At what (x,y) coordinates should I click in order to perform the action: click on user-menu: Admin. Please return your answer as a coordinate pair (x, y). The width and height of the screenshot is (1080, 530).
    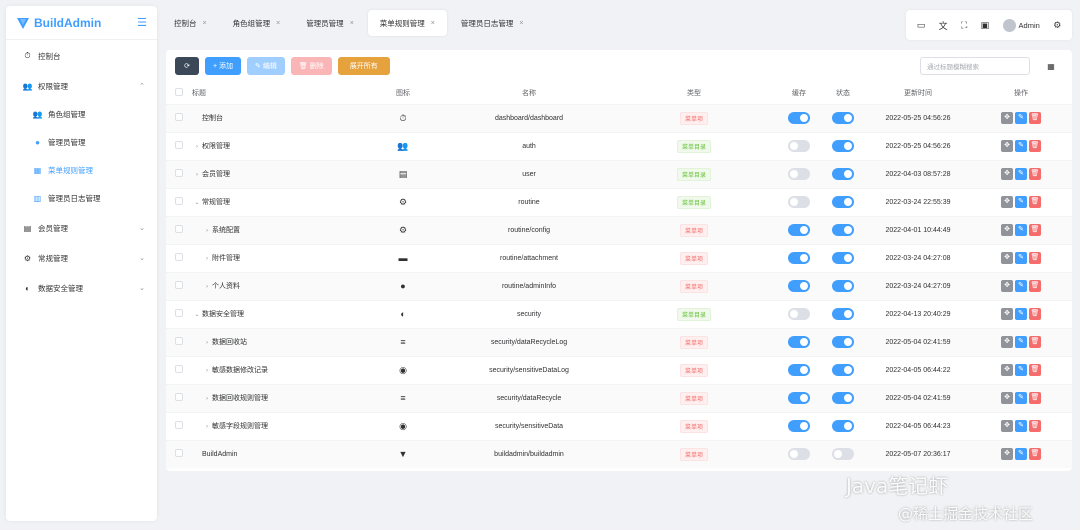
    Looking at the image, I should click on (1021, 25).